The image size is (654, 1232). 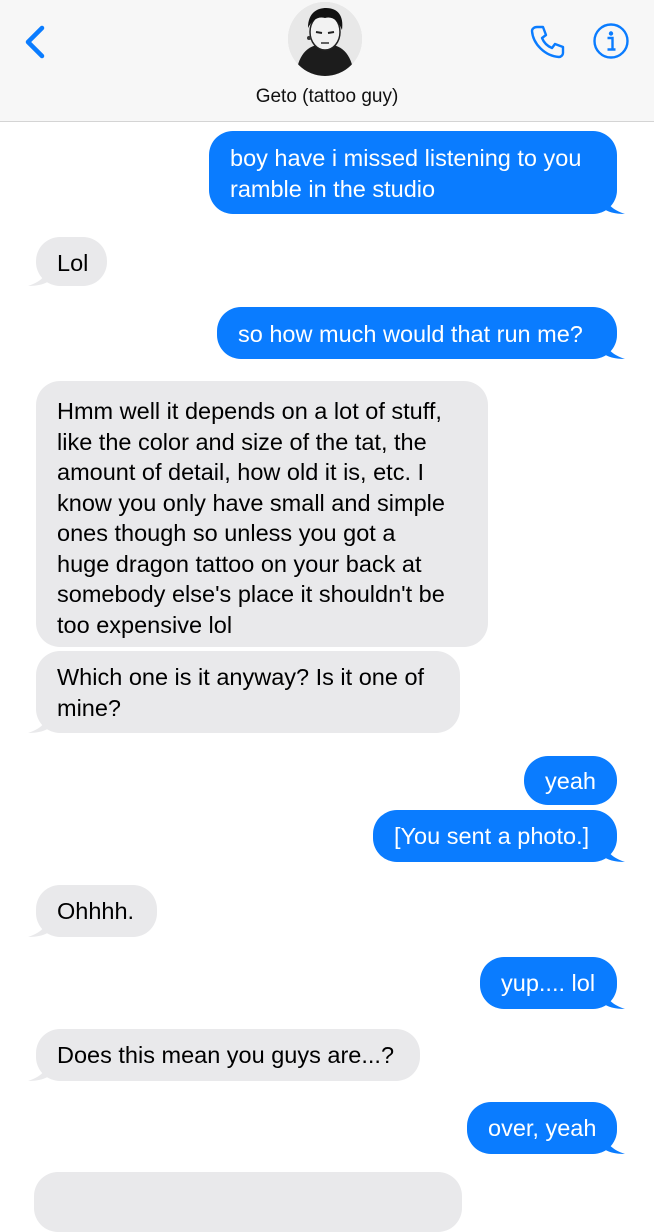 What do you see at coordinates (249, 411) in the screenshot?
I see `message-text-line: Hmm well it depends on a lot of stuff,` at bounding box center [249, 411].